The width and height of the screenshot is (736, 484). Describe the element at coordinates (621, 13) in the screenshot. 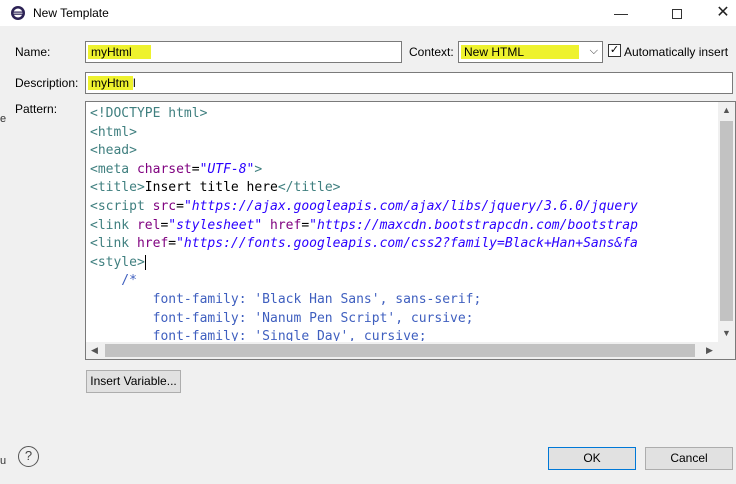

I see `minimize-button: —` at that location.